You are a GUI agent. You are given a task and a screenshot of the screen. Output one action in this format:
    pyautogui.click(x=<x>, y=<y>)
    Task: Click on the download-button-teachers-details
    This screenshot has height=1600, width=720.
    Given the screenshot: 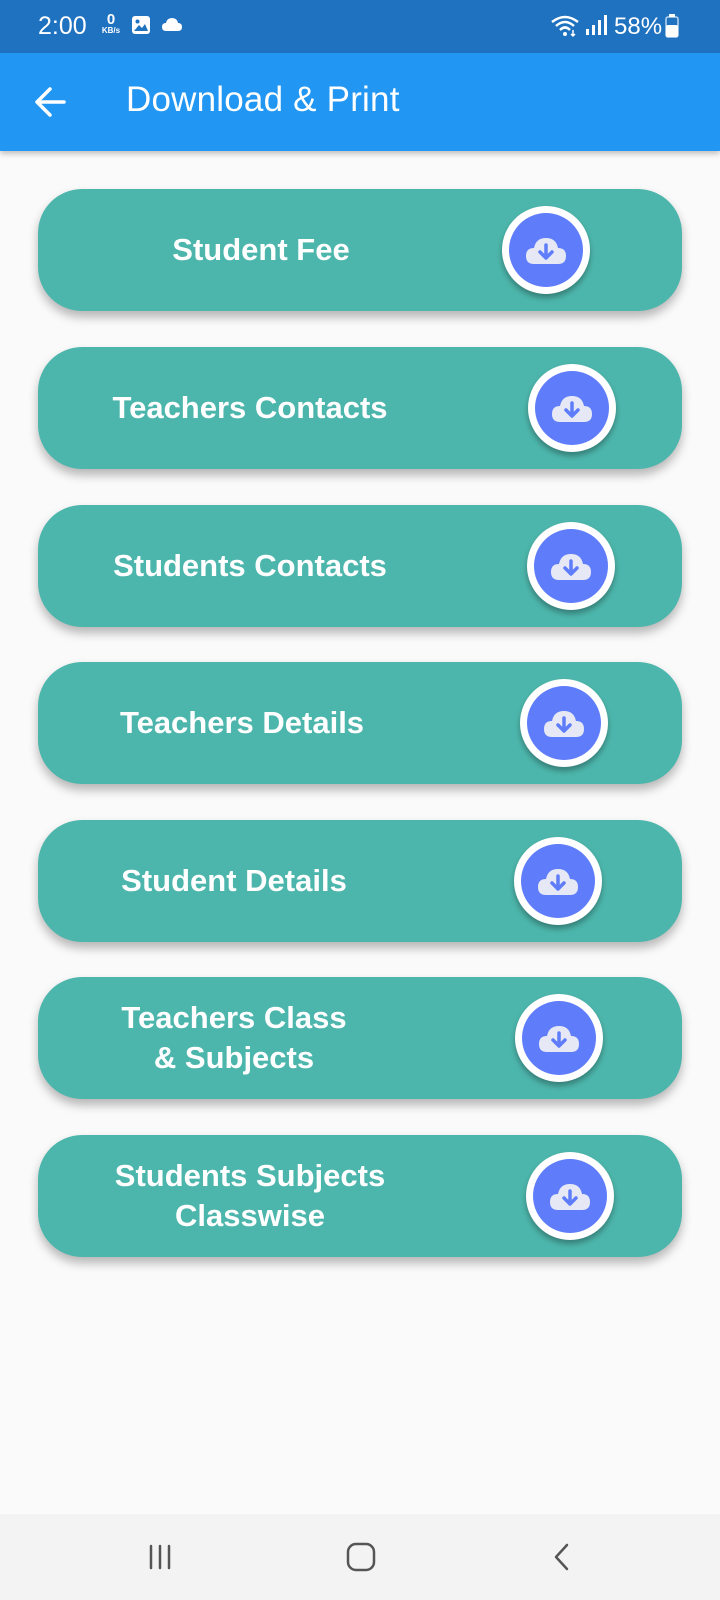 What is the action you would take?
    pyautogui.click(x=564, y=723)
    